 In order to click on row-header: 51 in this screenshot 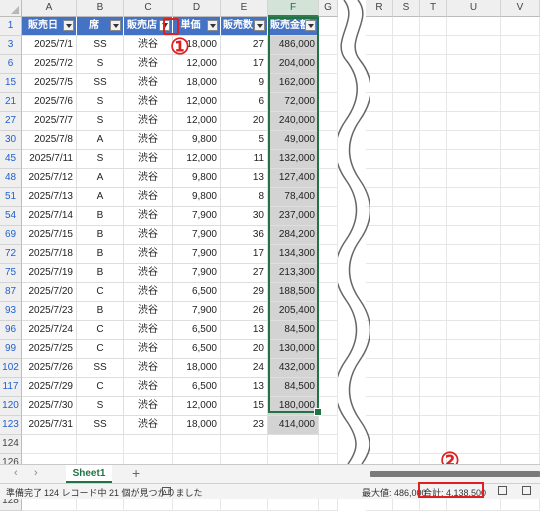, I will do `click(11, 197)`.